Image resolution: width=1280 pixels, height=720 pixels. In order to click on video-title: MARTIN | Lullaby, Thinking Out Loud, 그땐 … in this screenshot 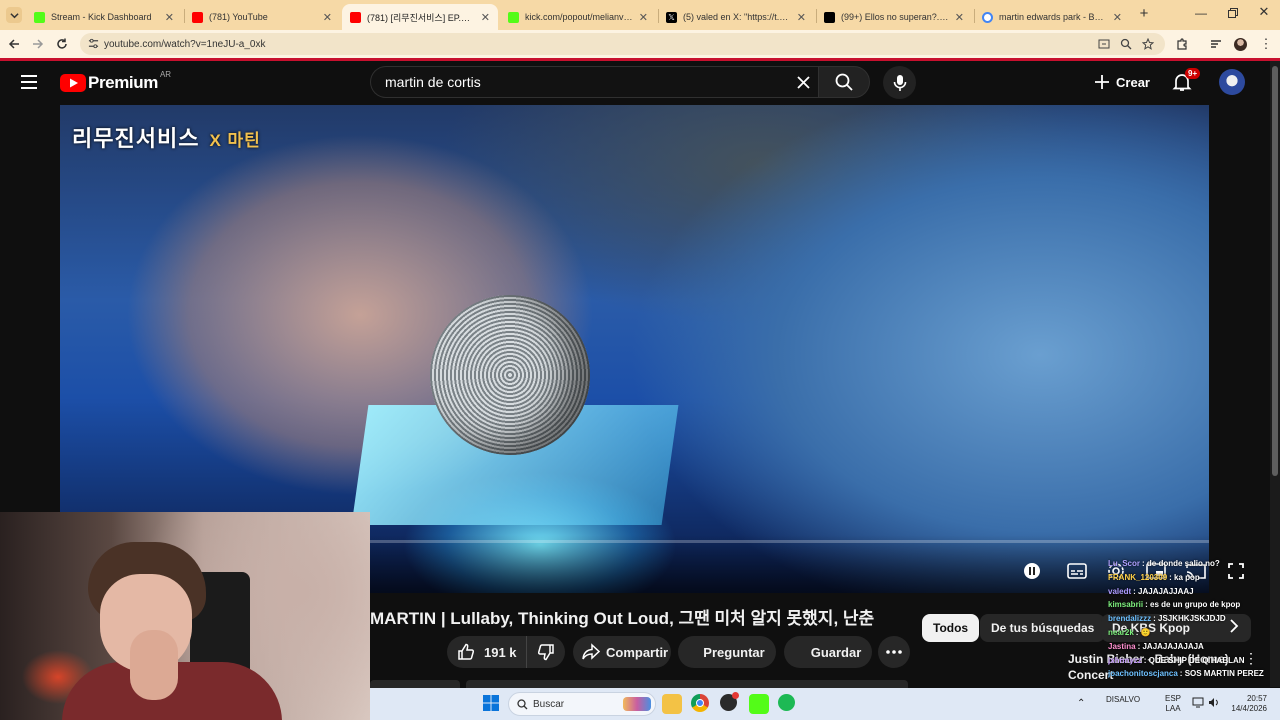, I will do `click(622, 618)`.